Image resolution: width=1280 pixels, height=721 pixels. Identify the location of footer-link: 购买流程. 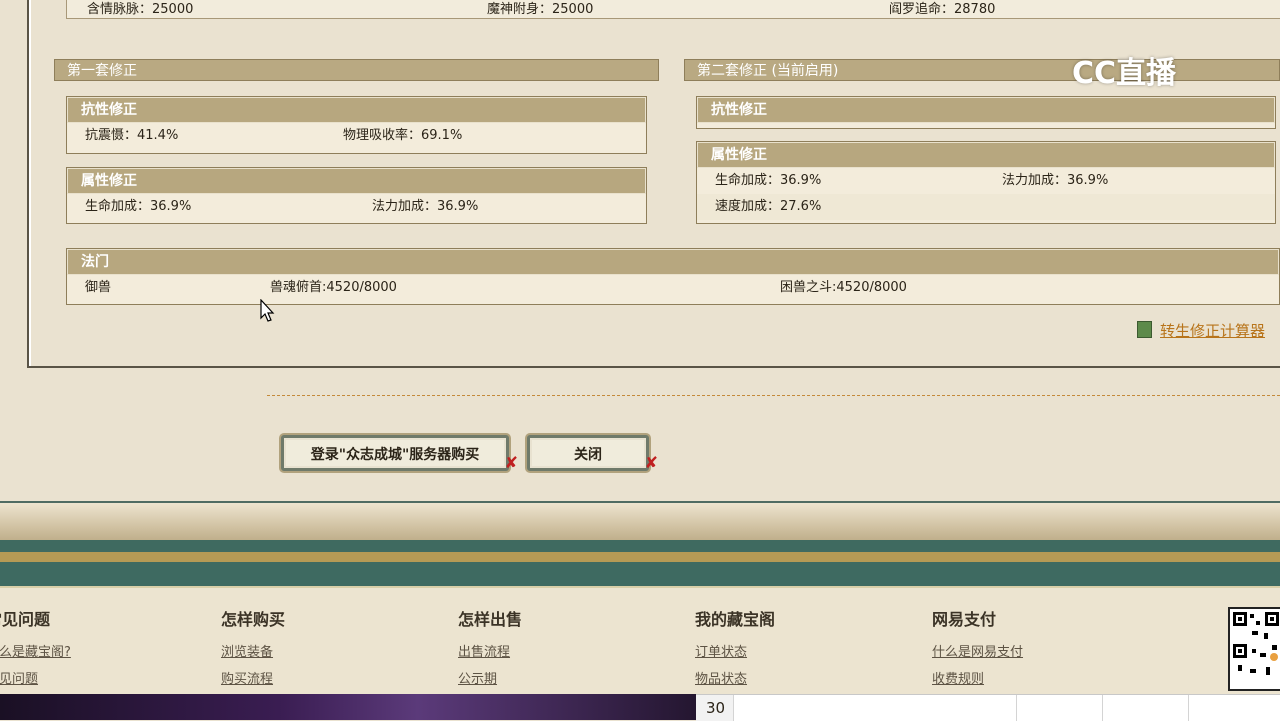
(247, 677).